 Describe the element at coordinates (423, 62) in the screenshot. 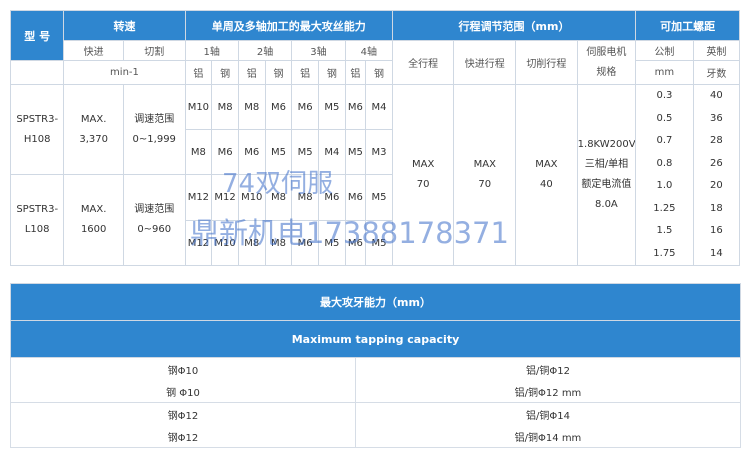

I see `header-full-stroke: 全行程` at that location.